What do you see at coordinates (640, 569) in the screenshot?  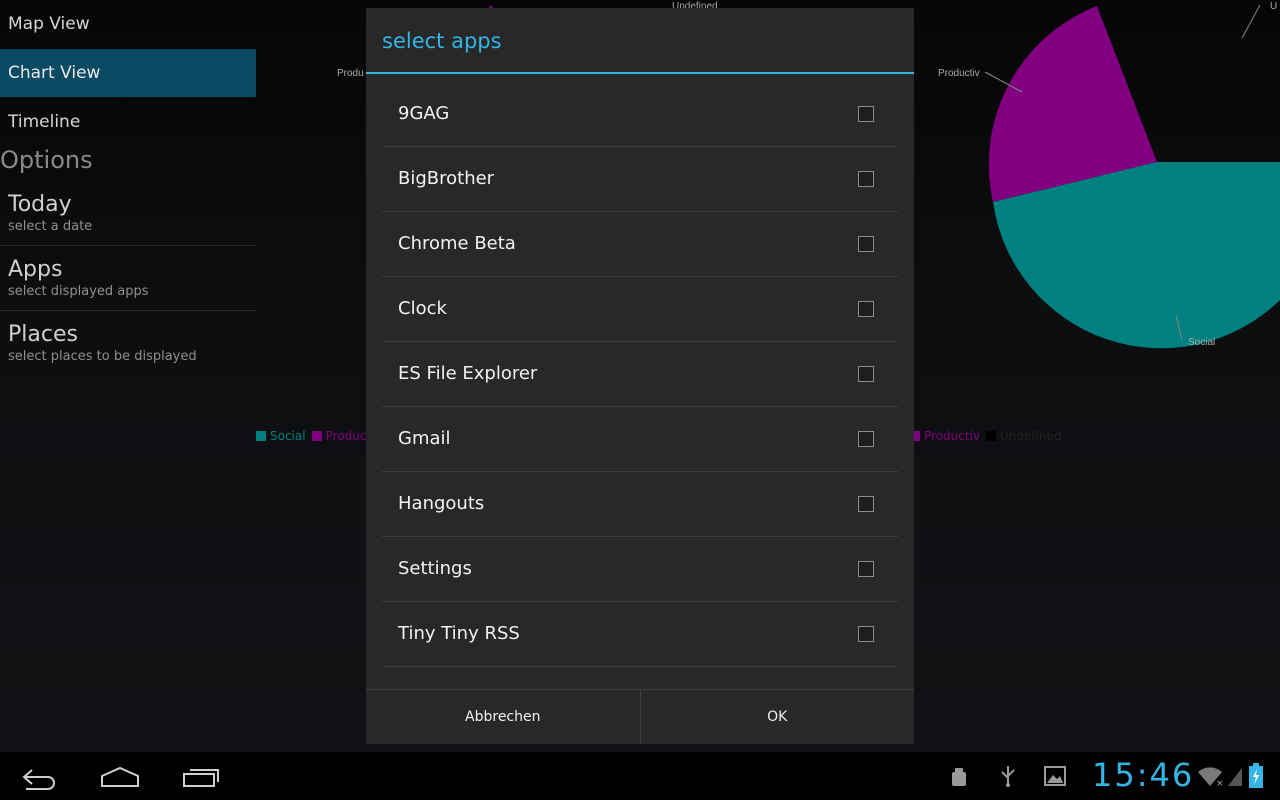 I see `list-item: Settings` at bounding box center [640, 569].